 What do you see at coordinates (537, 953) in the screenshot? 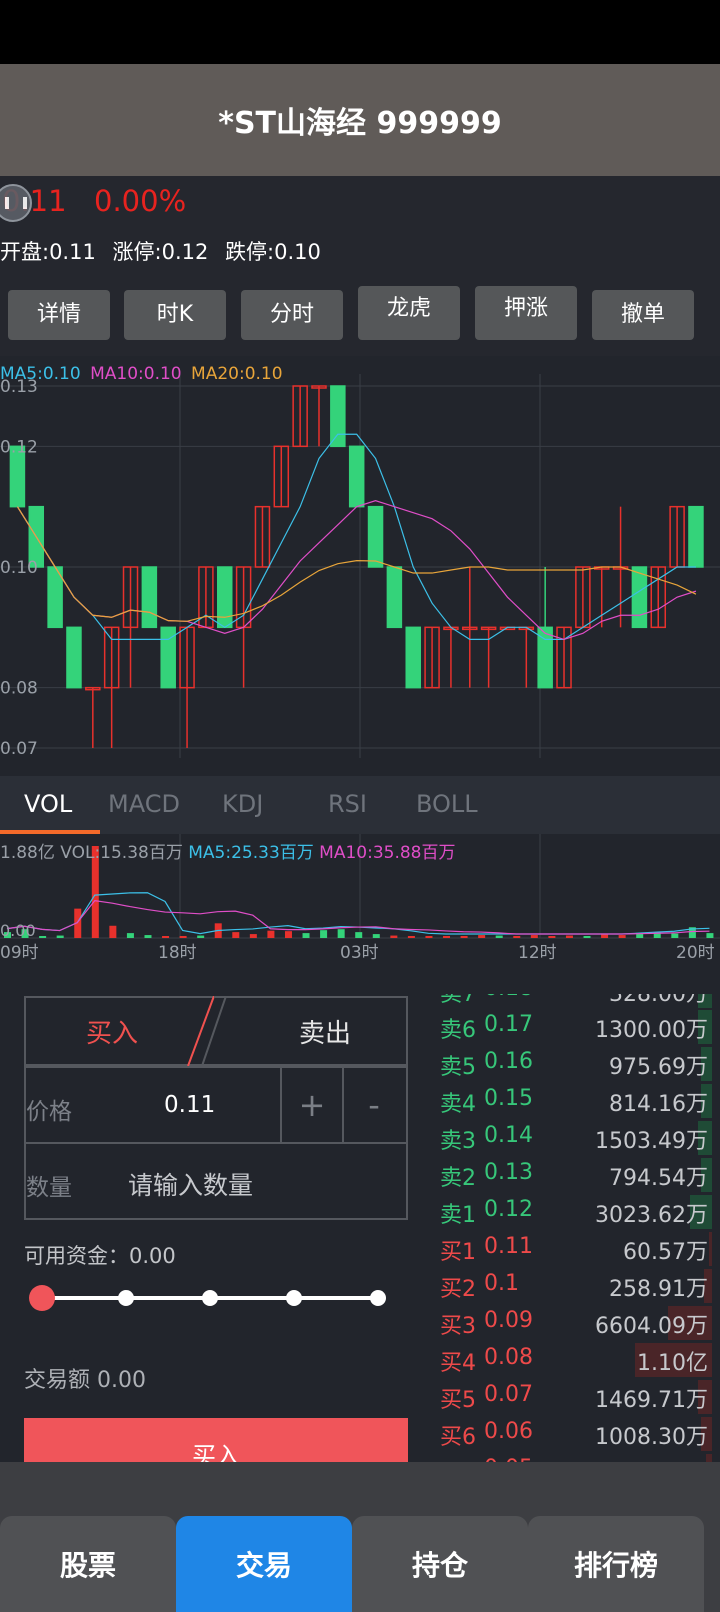
I see `x-tick-label: 12时` at bounding box center [537, 953].